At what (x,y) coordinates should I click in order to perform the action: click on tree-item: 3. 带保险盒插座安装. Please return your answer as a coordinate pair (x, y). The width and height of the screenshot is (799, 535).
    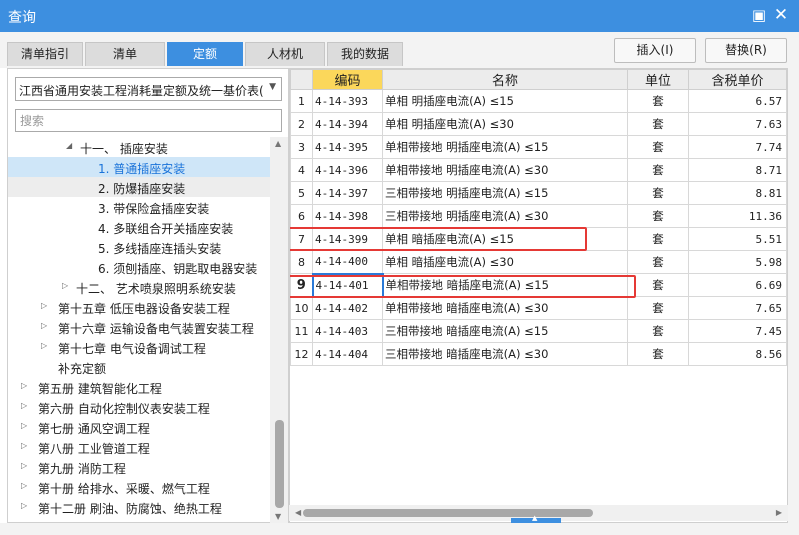
    Looking at the image, I should click on (139, 207).